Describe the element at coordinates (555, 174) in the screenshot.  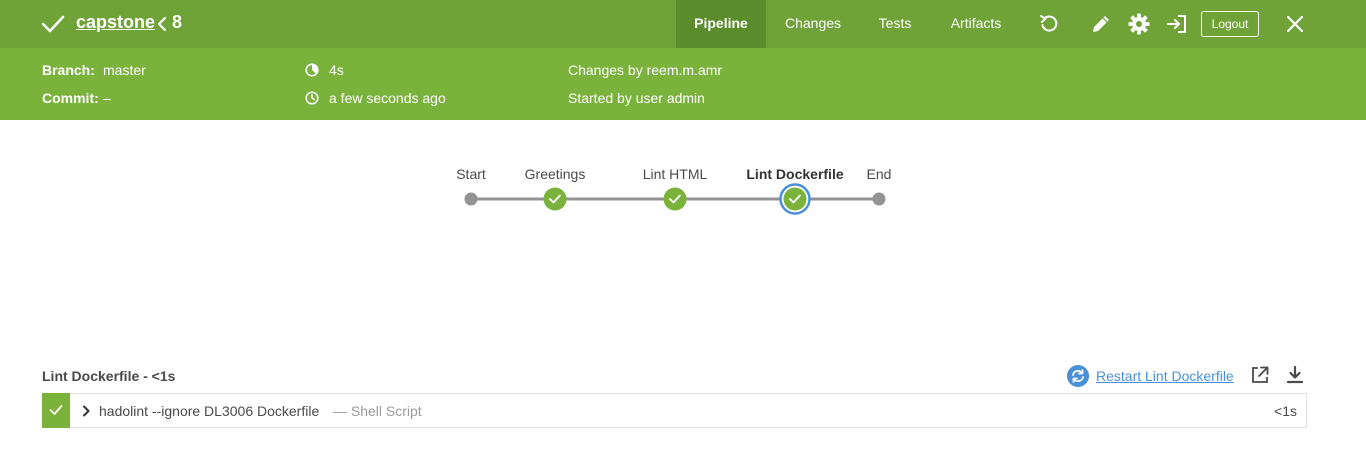
I see `stage-label-greetings: Greetings` at that location.